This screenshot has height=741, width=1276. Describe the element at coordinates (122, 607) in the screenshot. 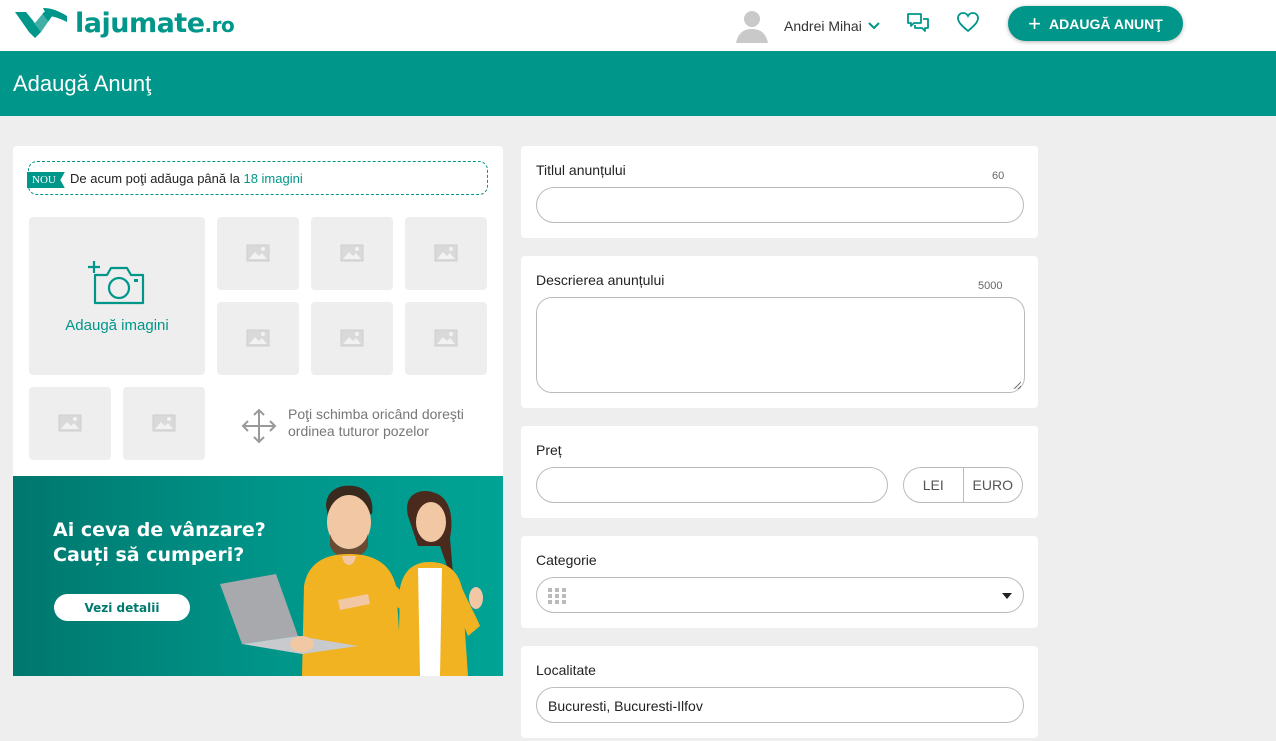

I see `promo-details-button: Vezi detalii` at that location.